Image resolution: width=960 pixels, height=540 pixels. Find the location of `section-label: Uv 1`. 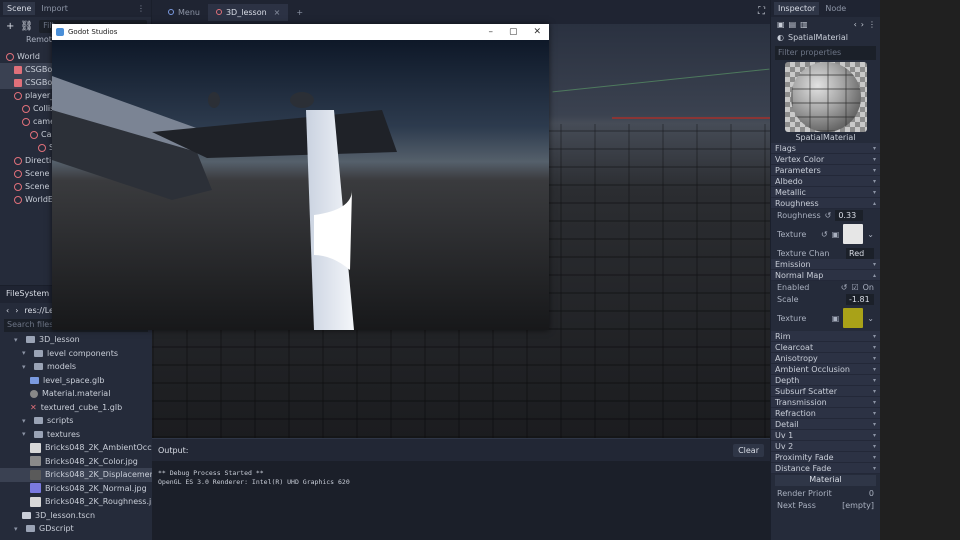

section-label: Uv 1 is located at coordinates (784, 435).